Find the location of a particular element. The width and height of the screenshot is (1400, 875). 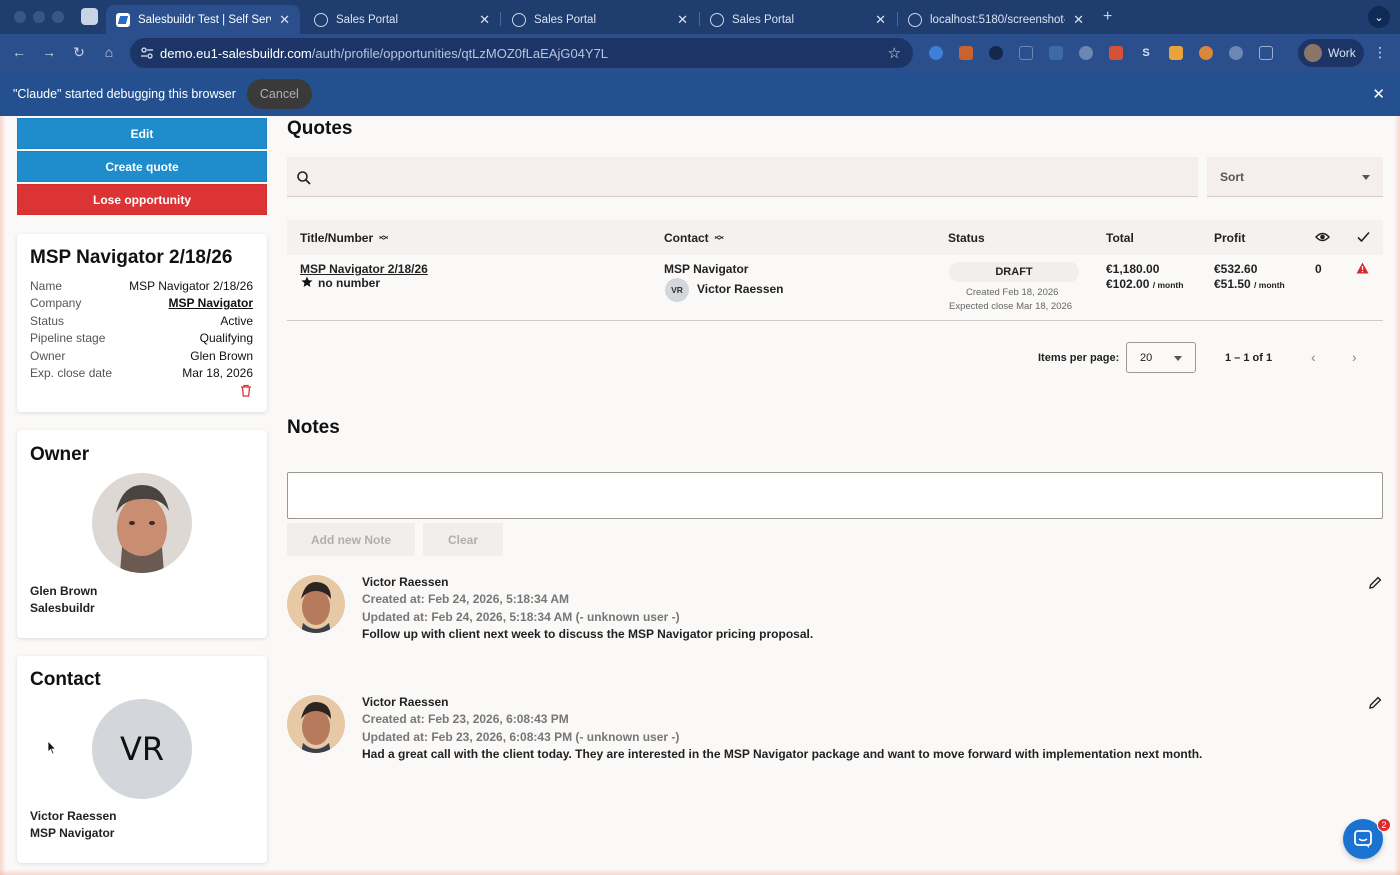

detail-row-status: Status Active is located at coordinates (141, 322).